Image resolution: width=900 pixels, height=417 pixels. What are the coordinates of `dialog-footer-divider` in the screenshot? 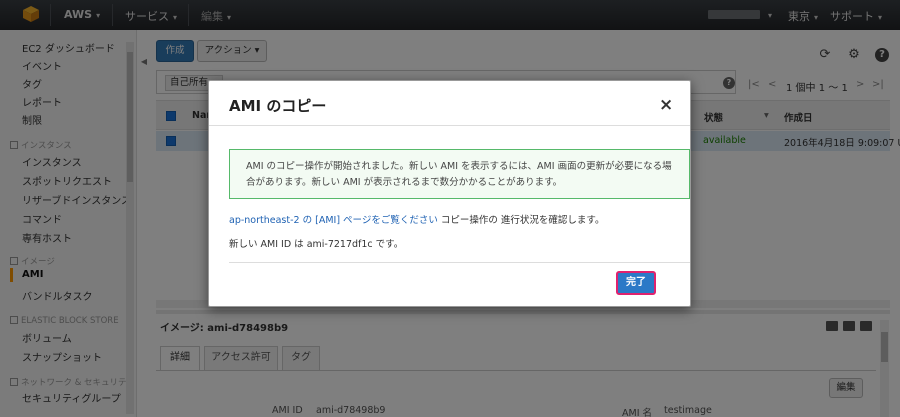 It's located at (459, 262).